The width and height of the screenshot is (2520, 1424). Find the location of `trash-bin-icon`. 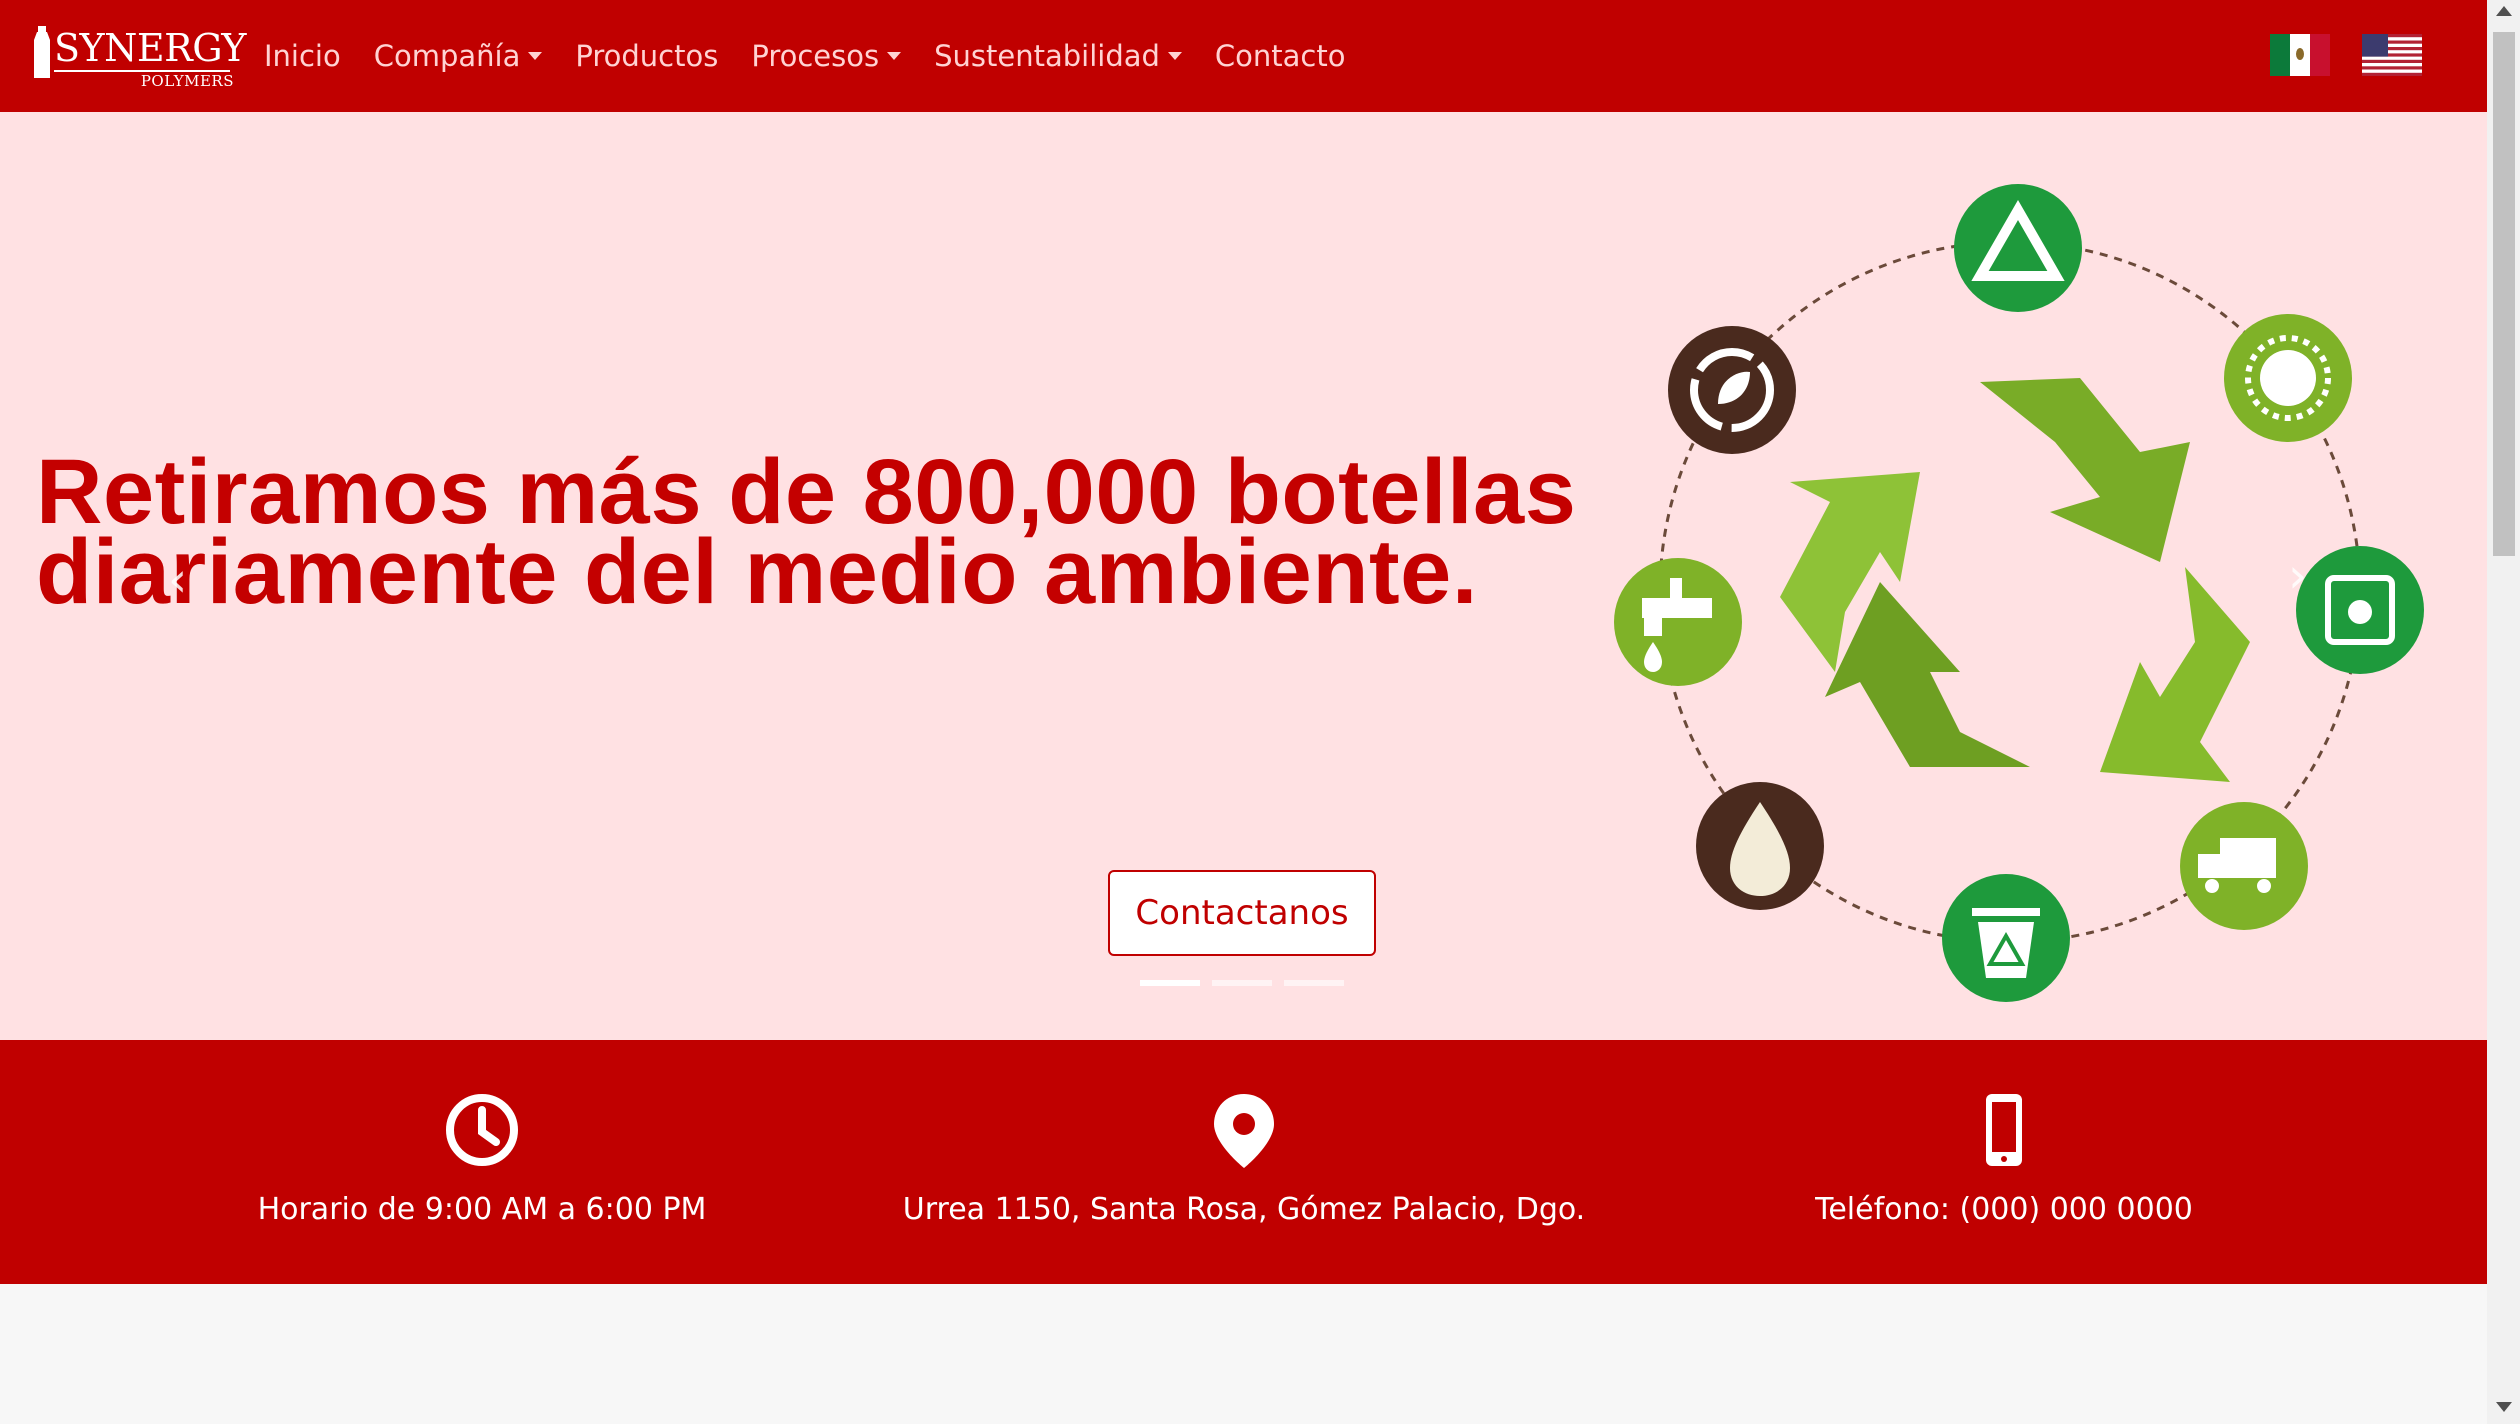

trash-bin-icon is located at coordinates (2006, 938).